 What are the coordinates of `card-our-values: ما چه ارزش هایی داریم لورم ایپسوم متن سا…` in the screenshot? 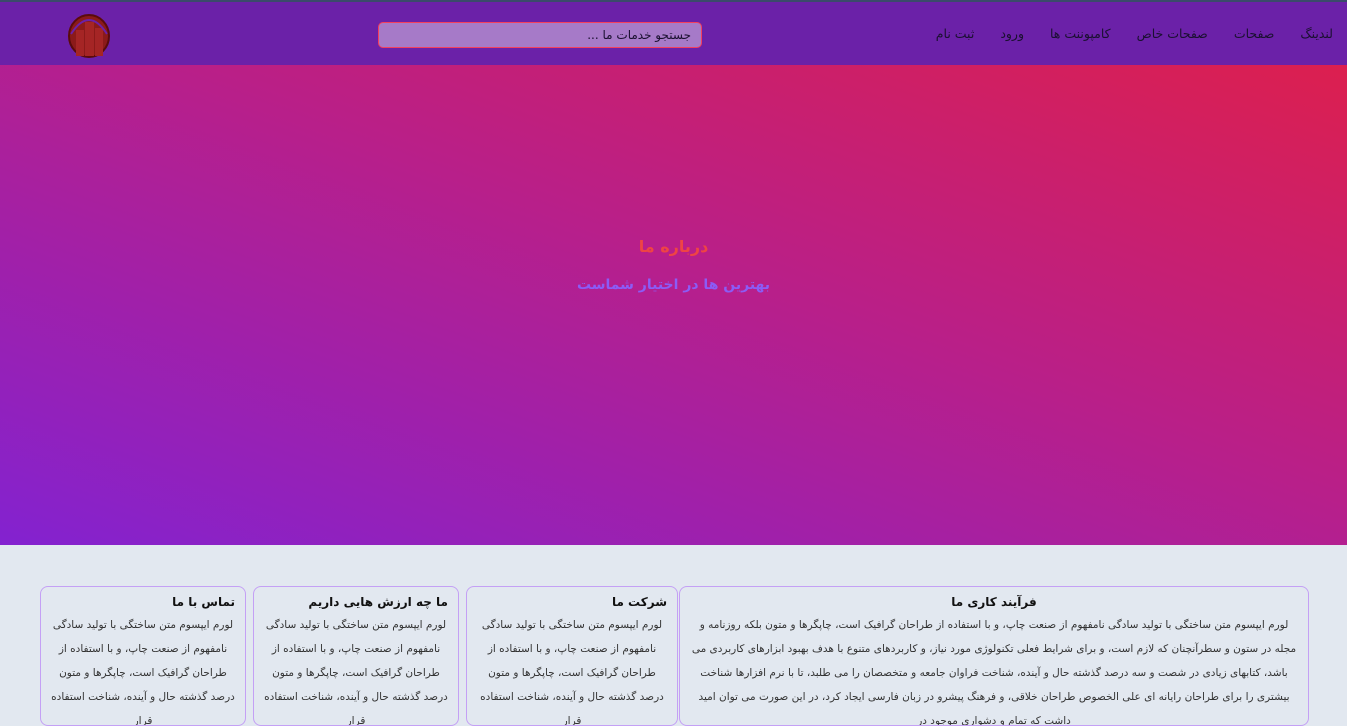 It's located at (356, 656).